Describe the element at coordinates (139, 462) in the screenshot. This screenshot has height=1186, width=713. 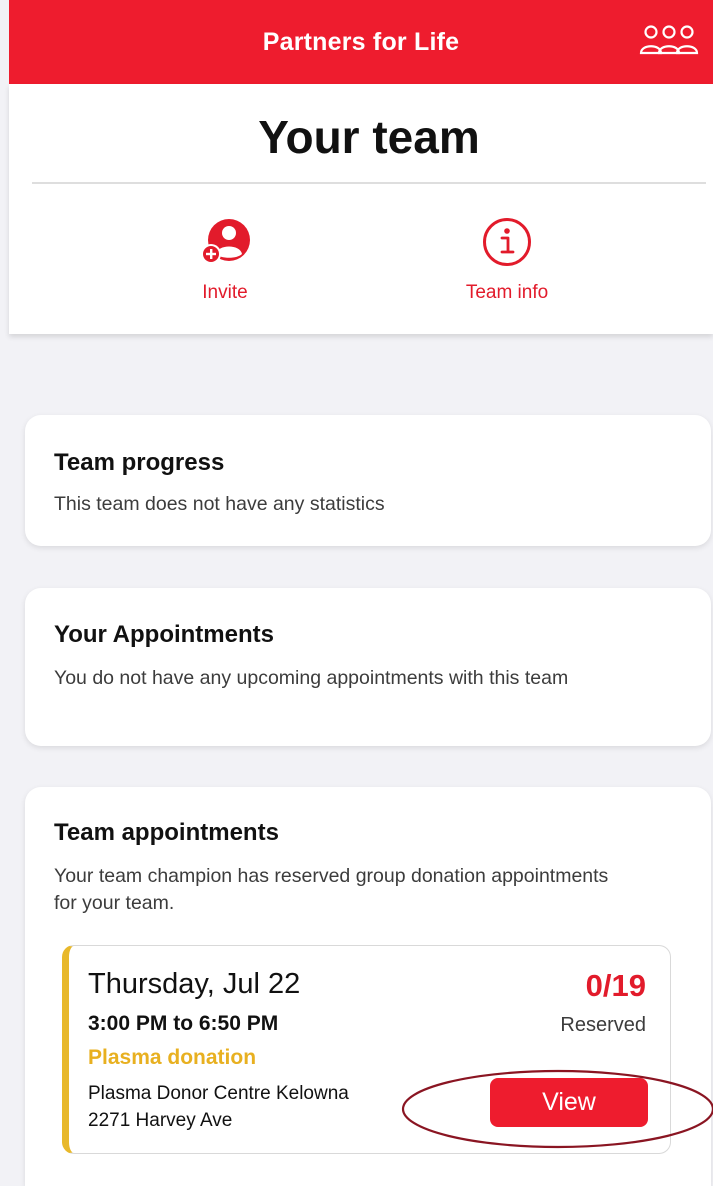
I see `team-progress-title: Team progress` at that location.